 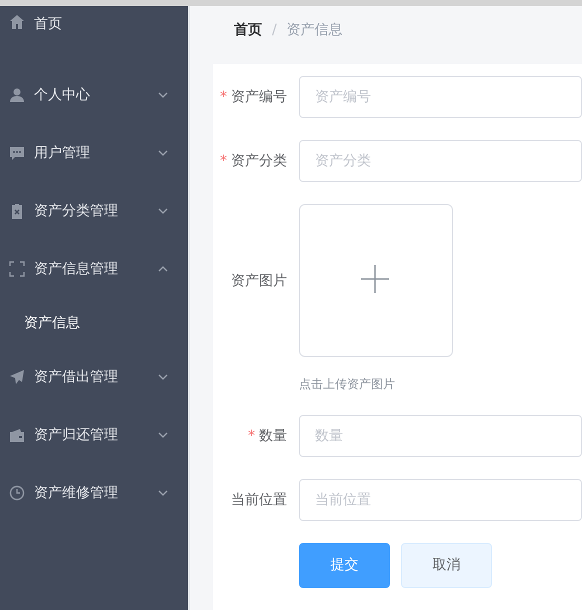 I want to click on submenu-item: 资产信息, so click(x=94, y=323).